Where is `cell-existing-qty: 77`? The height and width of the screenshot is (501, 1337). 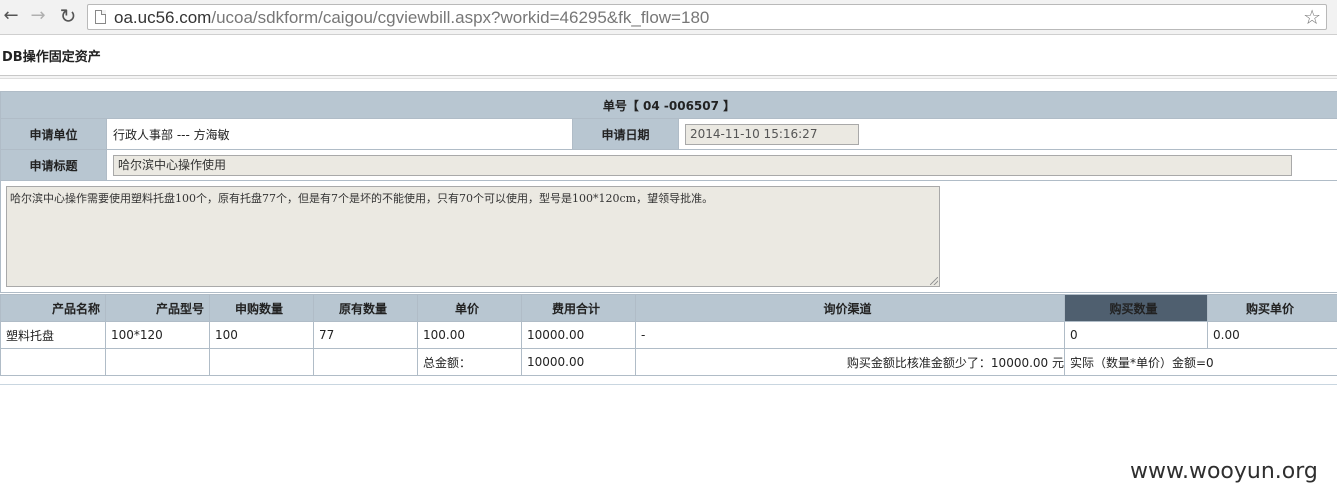 cell-existing-qty: 77 is located at coordinates (365, 335).